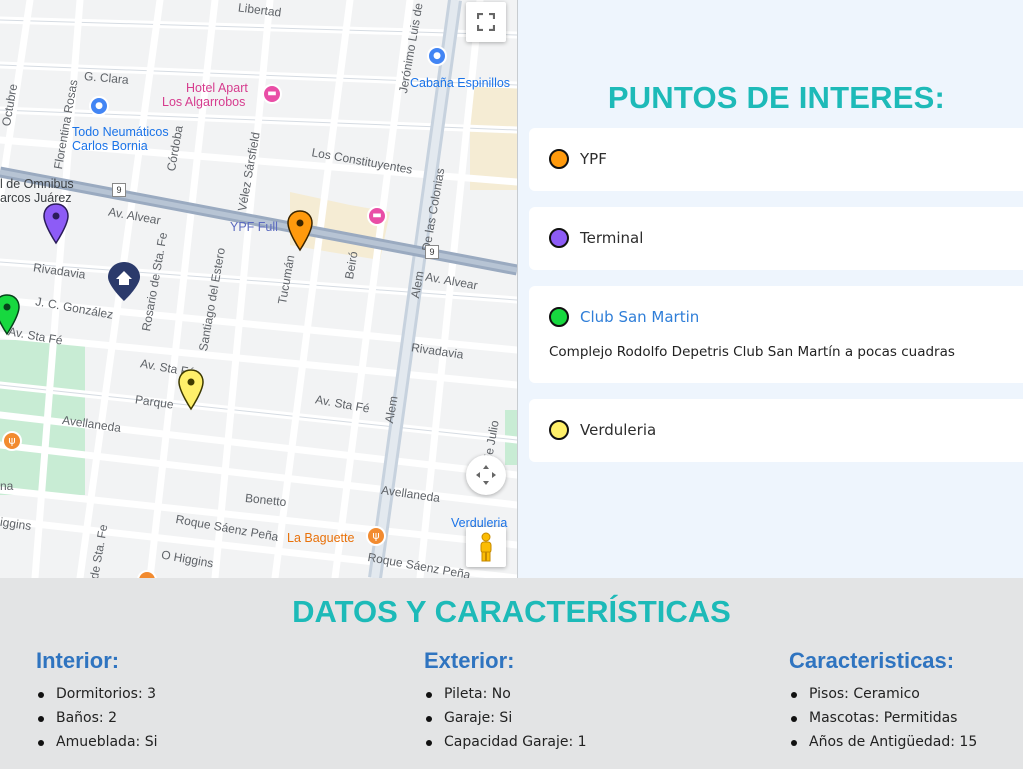  Describe the element at coordinates (120, 132) in the screenshot. I see `place-label-neumaticos: Todo Neumáticos` at that location.